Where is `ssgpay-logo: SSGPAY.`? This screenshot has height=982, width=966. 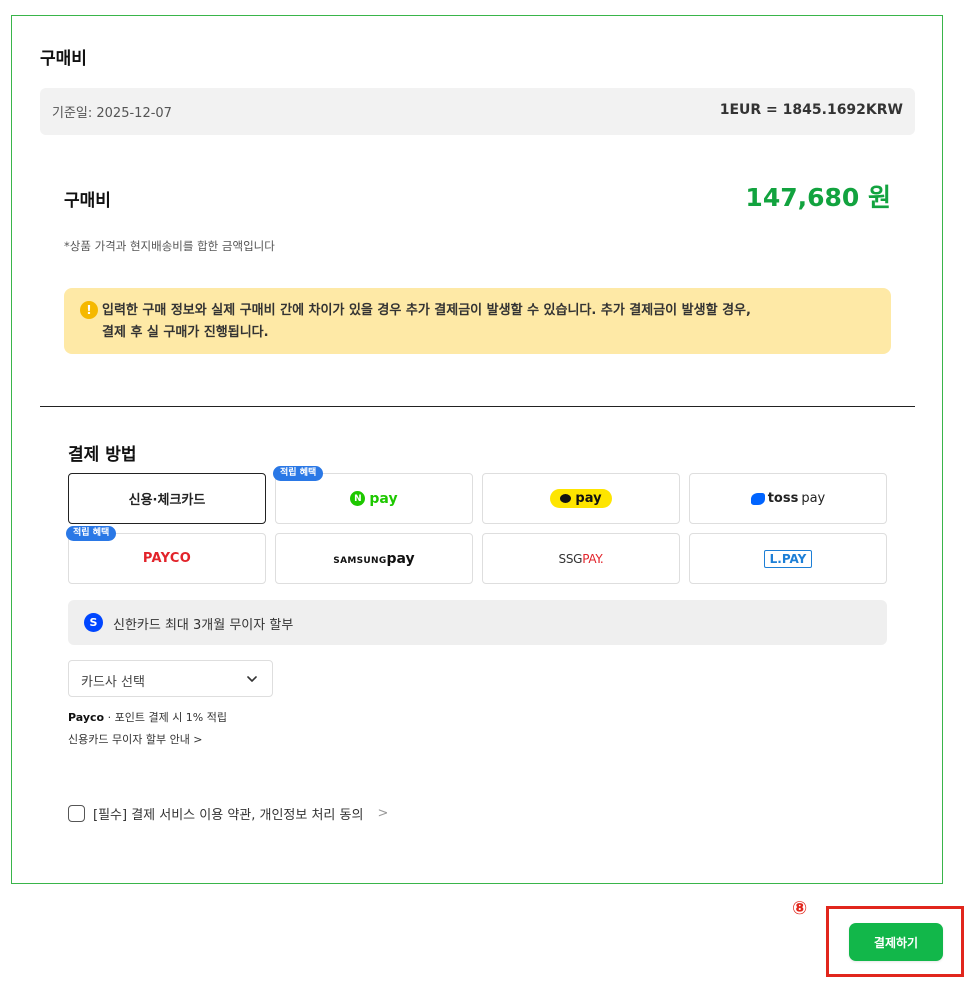
ssgpay-logo: SSGPAY. is located at coordinates (581, 559).